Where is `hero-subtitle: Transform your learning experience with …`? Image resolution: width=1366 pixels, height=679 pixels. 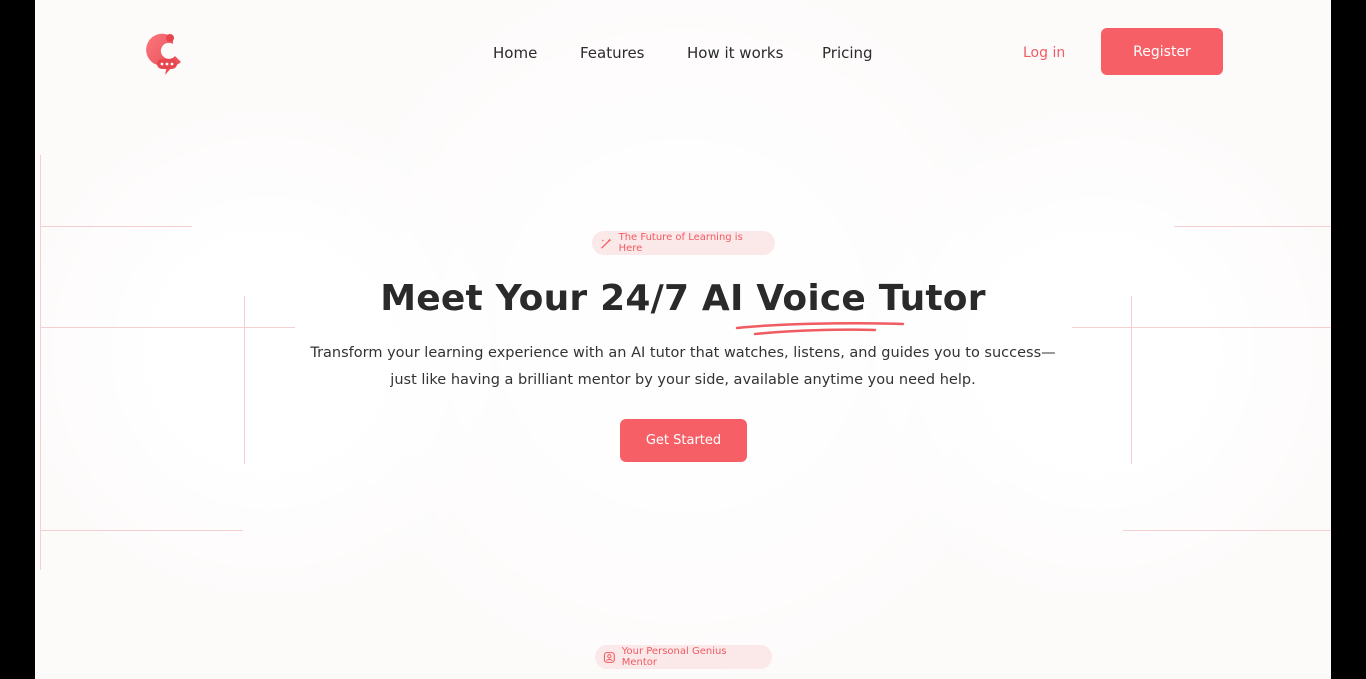 hero-subtitle: Transform your learning experience with … is located at coordinates (683, 367).